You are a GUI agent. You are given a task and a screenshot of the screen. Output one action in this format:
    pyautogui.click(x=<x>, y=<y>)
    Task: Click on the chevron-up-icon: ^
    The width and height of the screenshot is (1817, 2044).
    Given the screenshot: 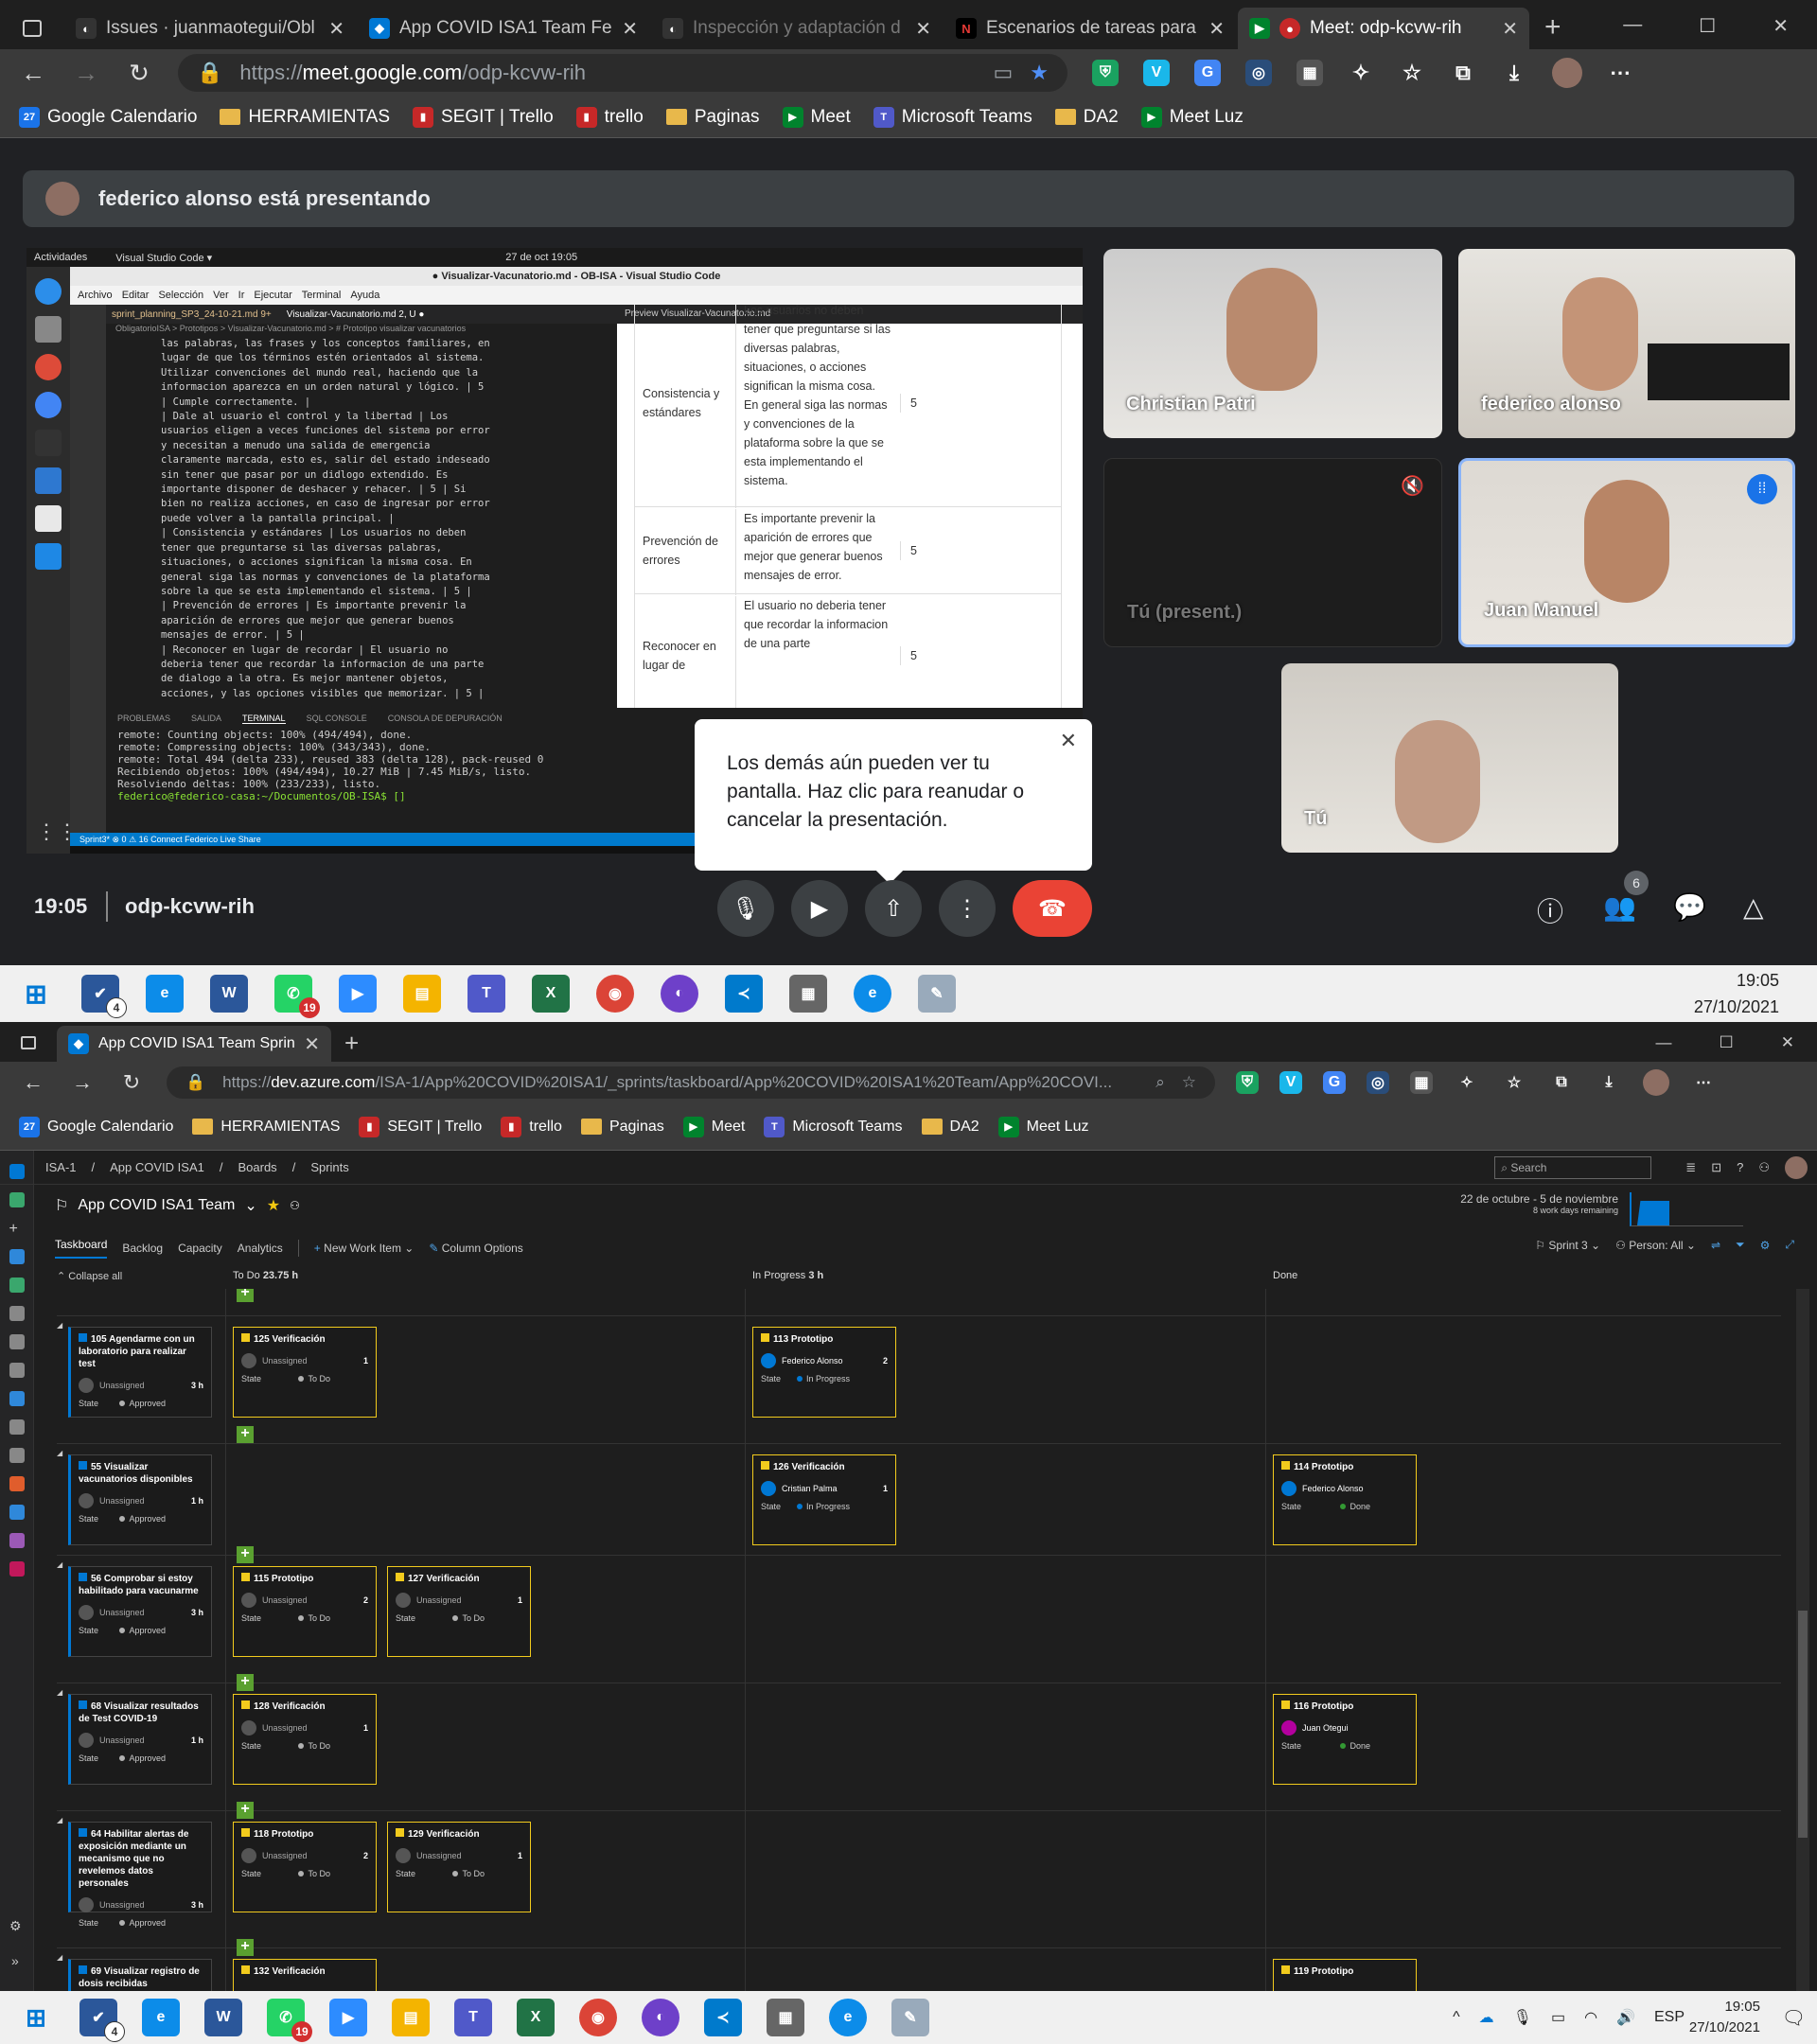 What is the action you would take?
    pyautogui.click(x=1456, y=2017)
    